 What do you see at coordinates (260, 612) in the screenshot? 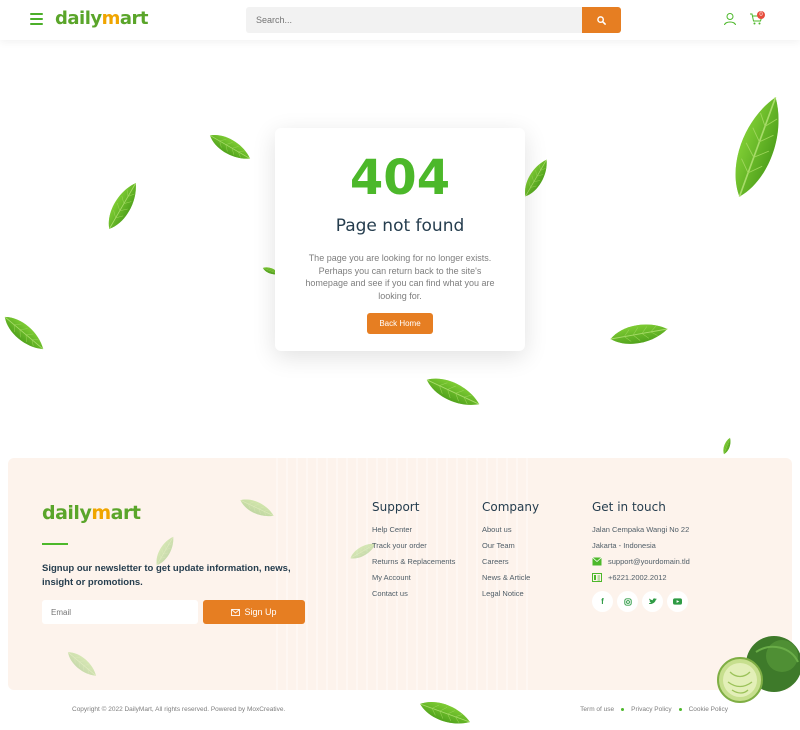
I see `signup-label: Sign Up` at bounding box center [260, 612].